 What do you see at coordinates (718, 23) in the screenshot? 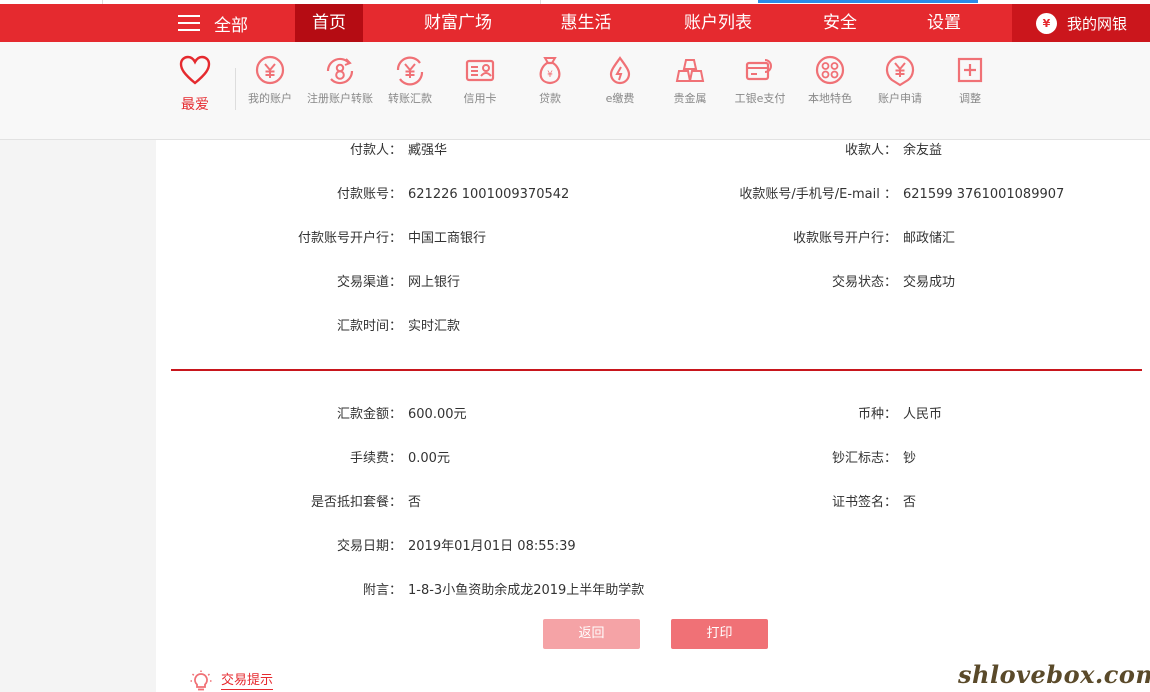
I see `nav-account-list: 账户列表` at bounding box center [718, 23].